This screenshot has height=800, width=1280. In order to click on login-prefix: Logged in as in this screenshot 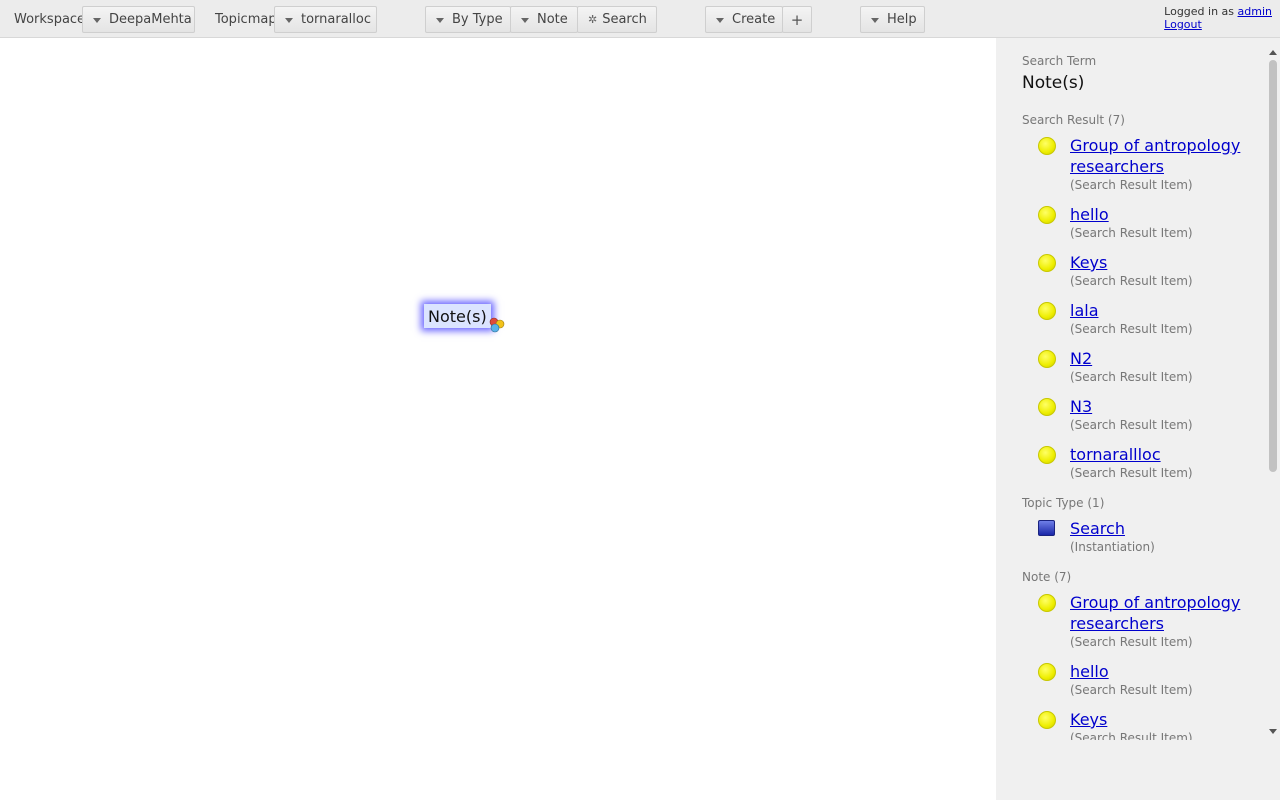, I will do `click(1199, 11)`.